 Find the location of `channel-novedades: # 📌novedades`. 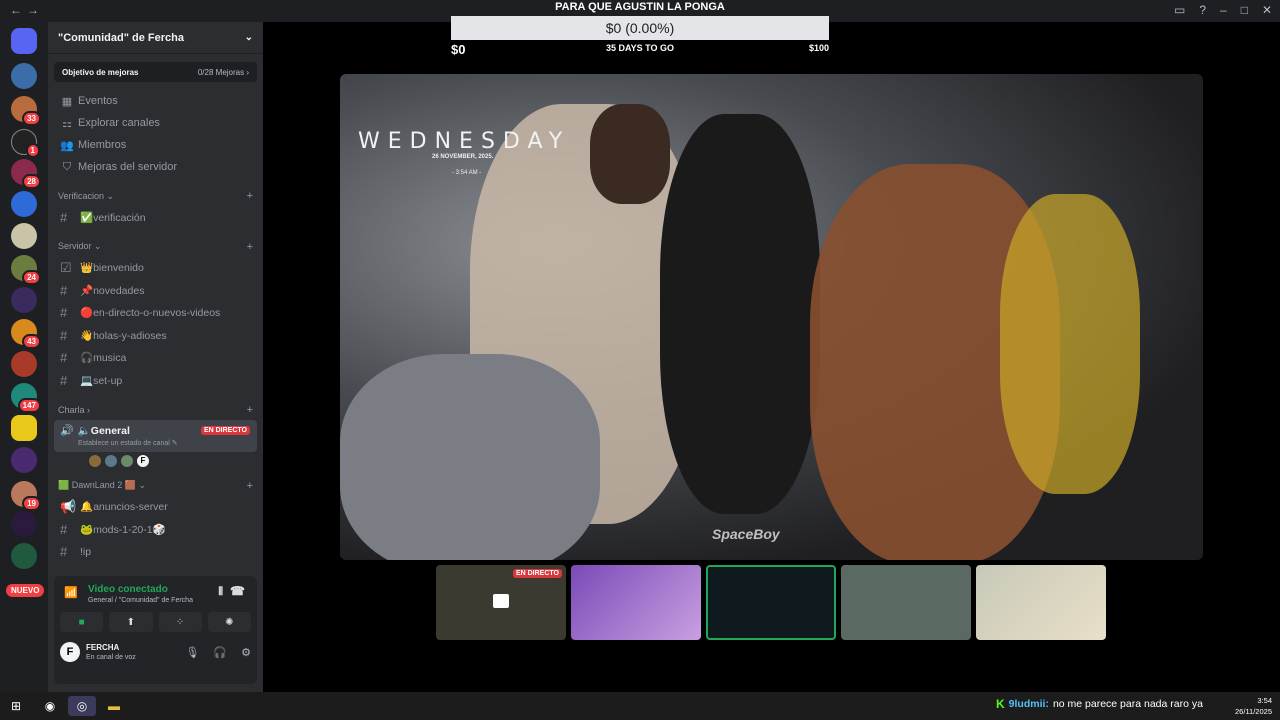

channel-novedades: # 📌novedades is located at coordinates (155, 290).